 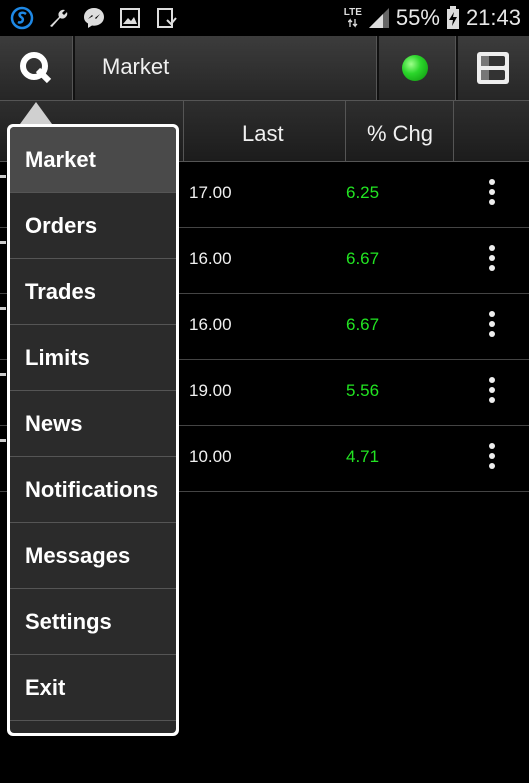 What do you see at coordinates (264, 18) in the screenshot?
I see `status-bar: LTE 55% 21:43` at bounding box center [264, 18].